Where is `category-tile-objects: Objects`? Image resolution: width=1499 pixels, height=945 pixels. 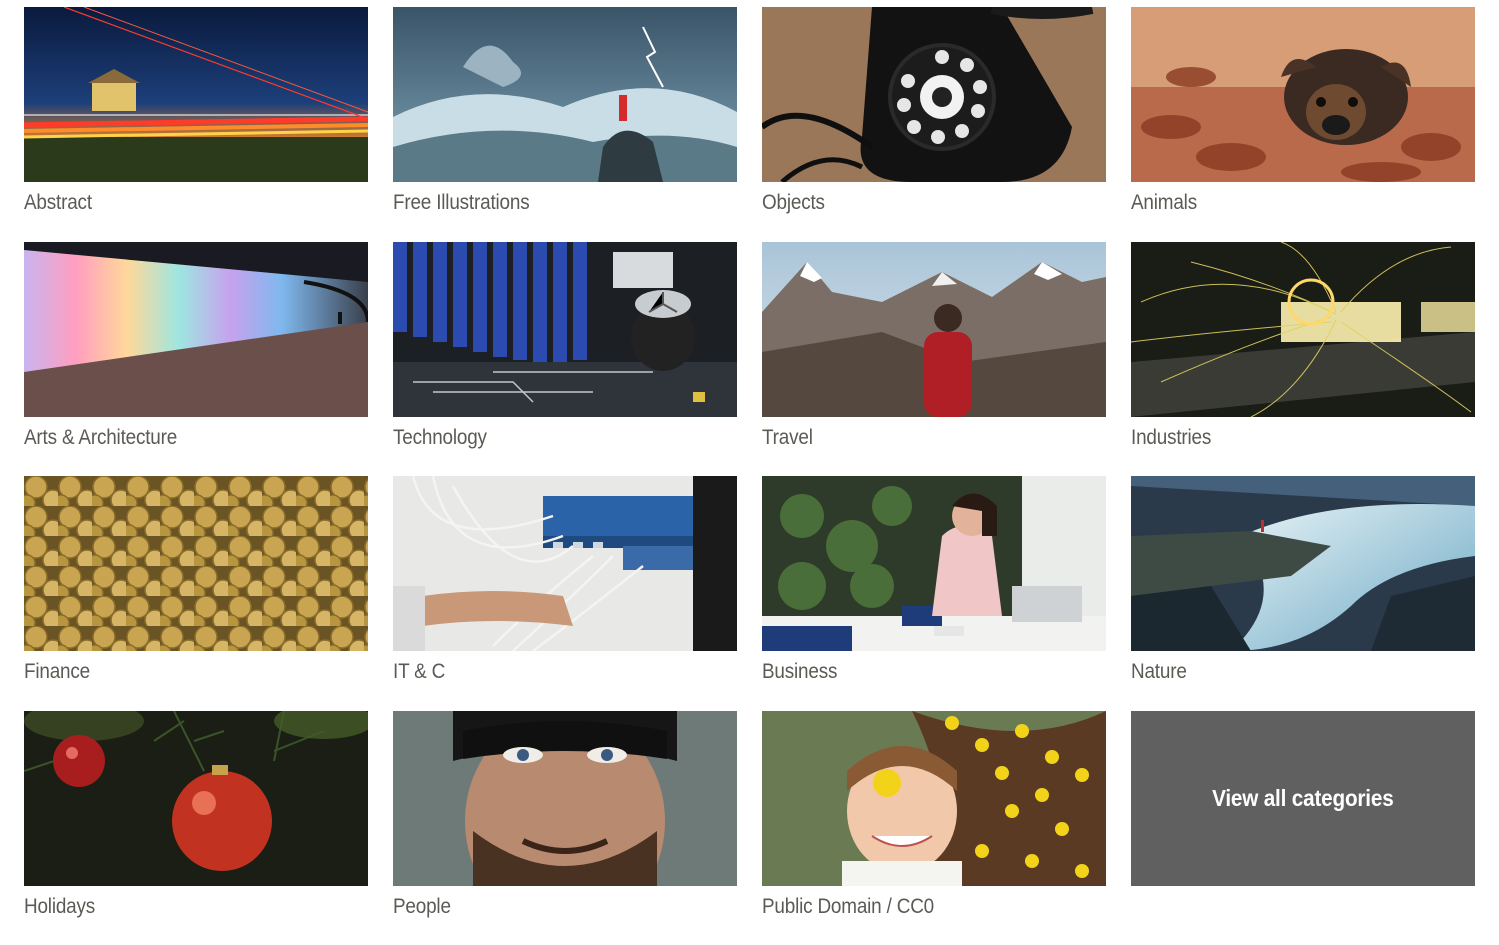
category-tile-objects: Objects is located at coordinates (934, 124).